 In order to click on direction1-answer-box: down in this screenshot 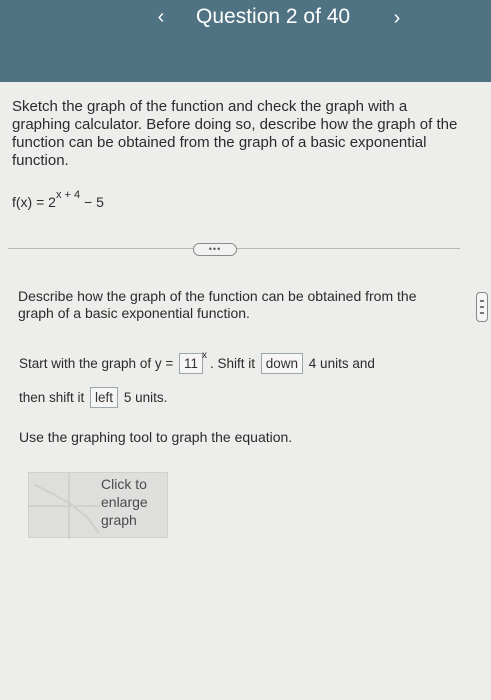, I will do `click(282, 363)`.